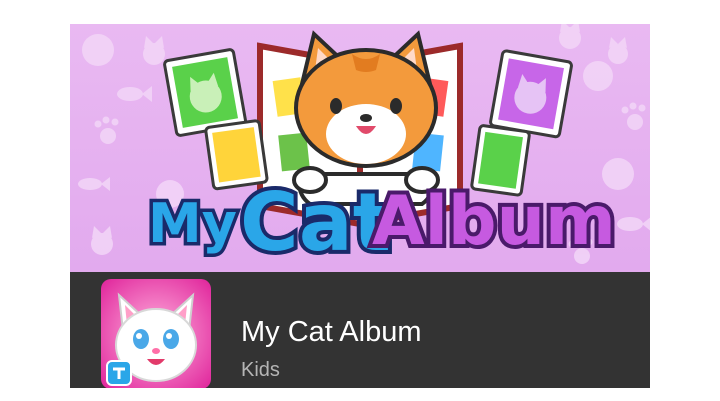  What do you see at coordinates (260, 370) in the screenshot?
I see `app-category: Kids` at bounding box center [260, 370].